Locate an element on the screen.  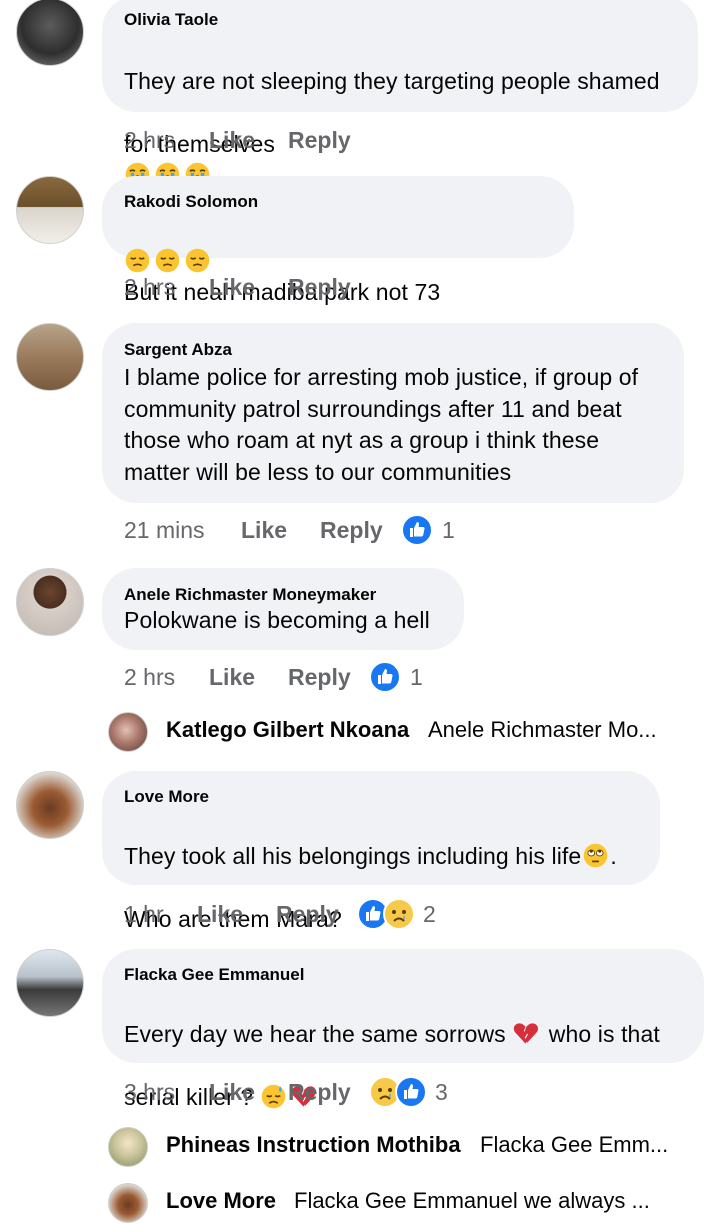
comment-text-segment: who is that is located at coordinates (604, 1033).